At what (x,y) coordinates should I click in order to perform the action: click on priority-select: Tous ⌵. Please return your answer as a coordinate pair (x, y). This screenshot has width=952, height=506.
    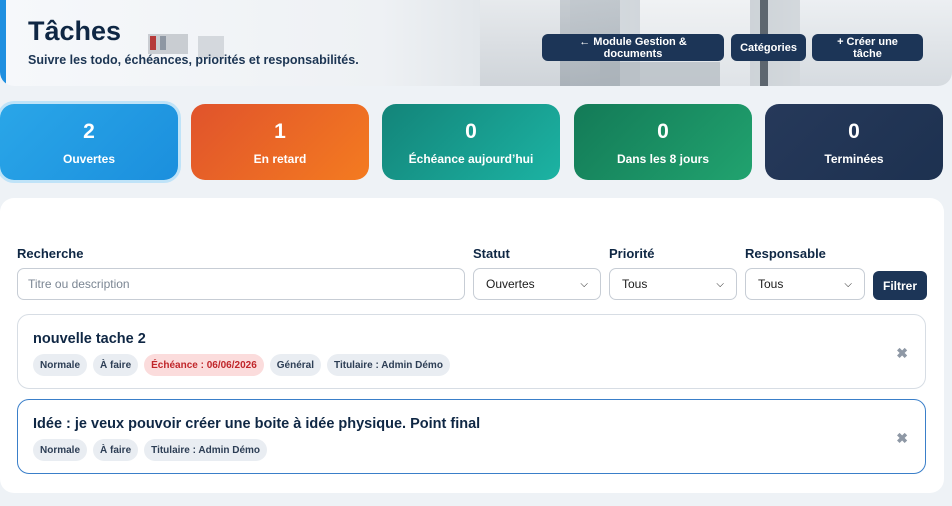
    Looking at the image, I should click on (673, 284).